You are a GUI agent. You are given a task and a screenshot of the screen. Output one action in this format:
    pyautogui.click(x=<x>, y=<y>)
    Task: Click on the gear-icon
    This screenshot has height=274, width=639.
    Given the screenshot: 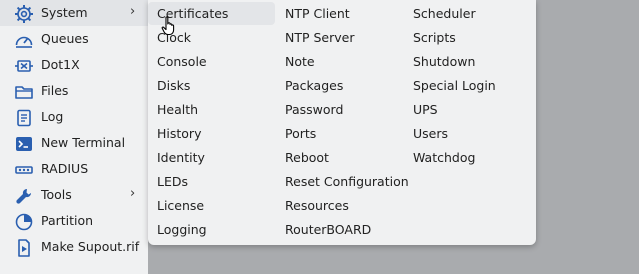 What is the action you would take?
    pyautogui.click(x=24, y=14)
    